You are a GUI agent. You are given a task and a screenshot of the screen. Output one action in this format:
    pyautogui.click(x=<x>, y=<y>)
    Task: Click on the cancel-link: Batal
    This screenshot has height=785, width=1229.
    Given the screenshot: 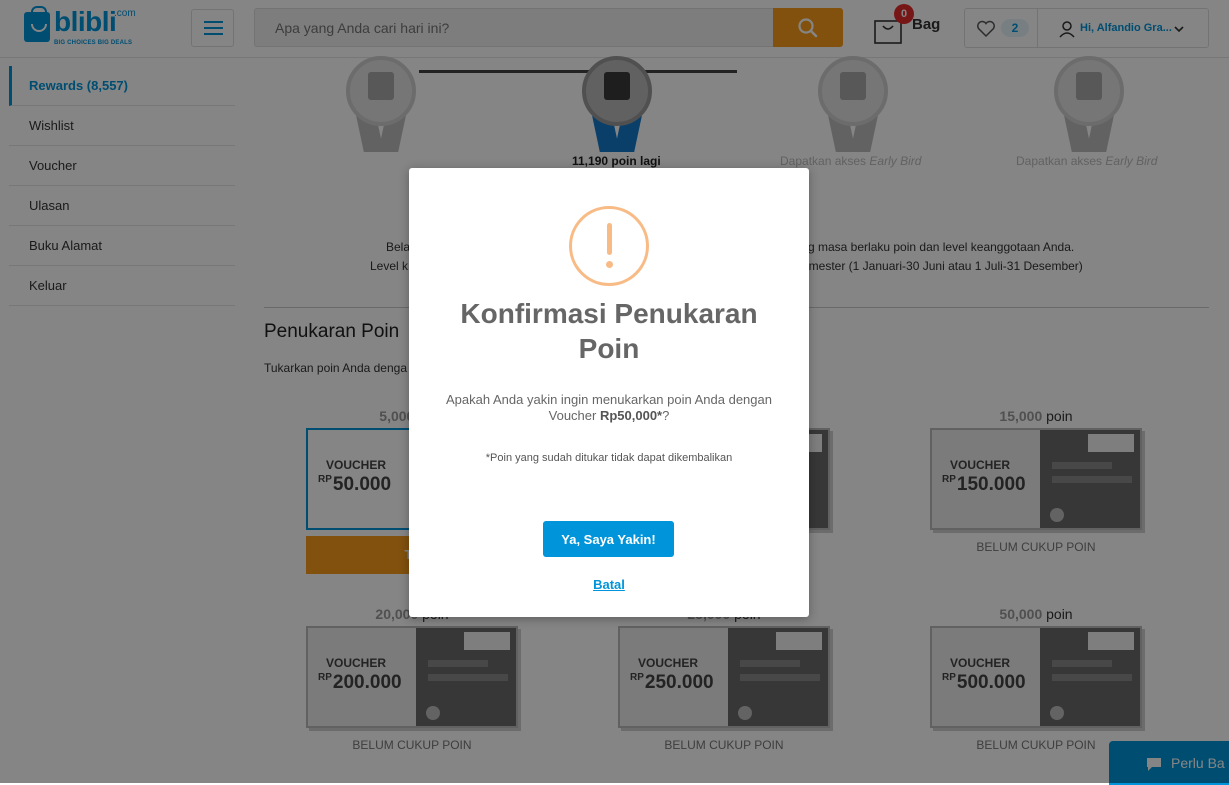 What is the action you would take?
    pyautogui.click(x=609, y=584)
    